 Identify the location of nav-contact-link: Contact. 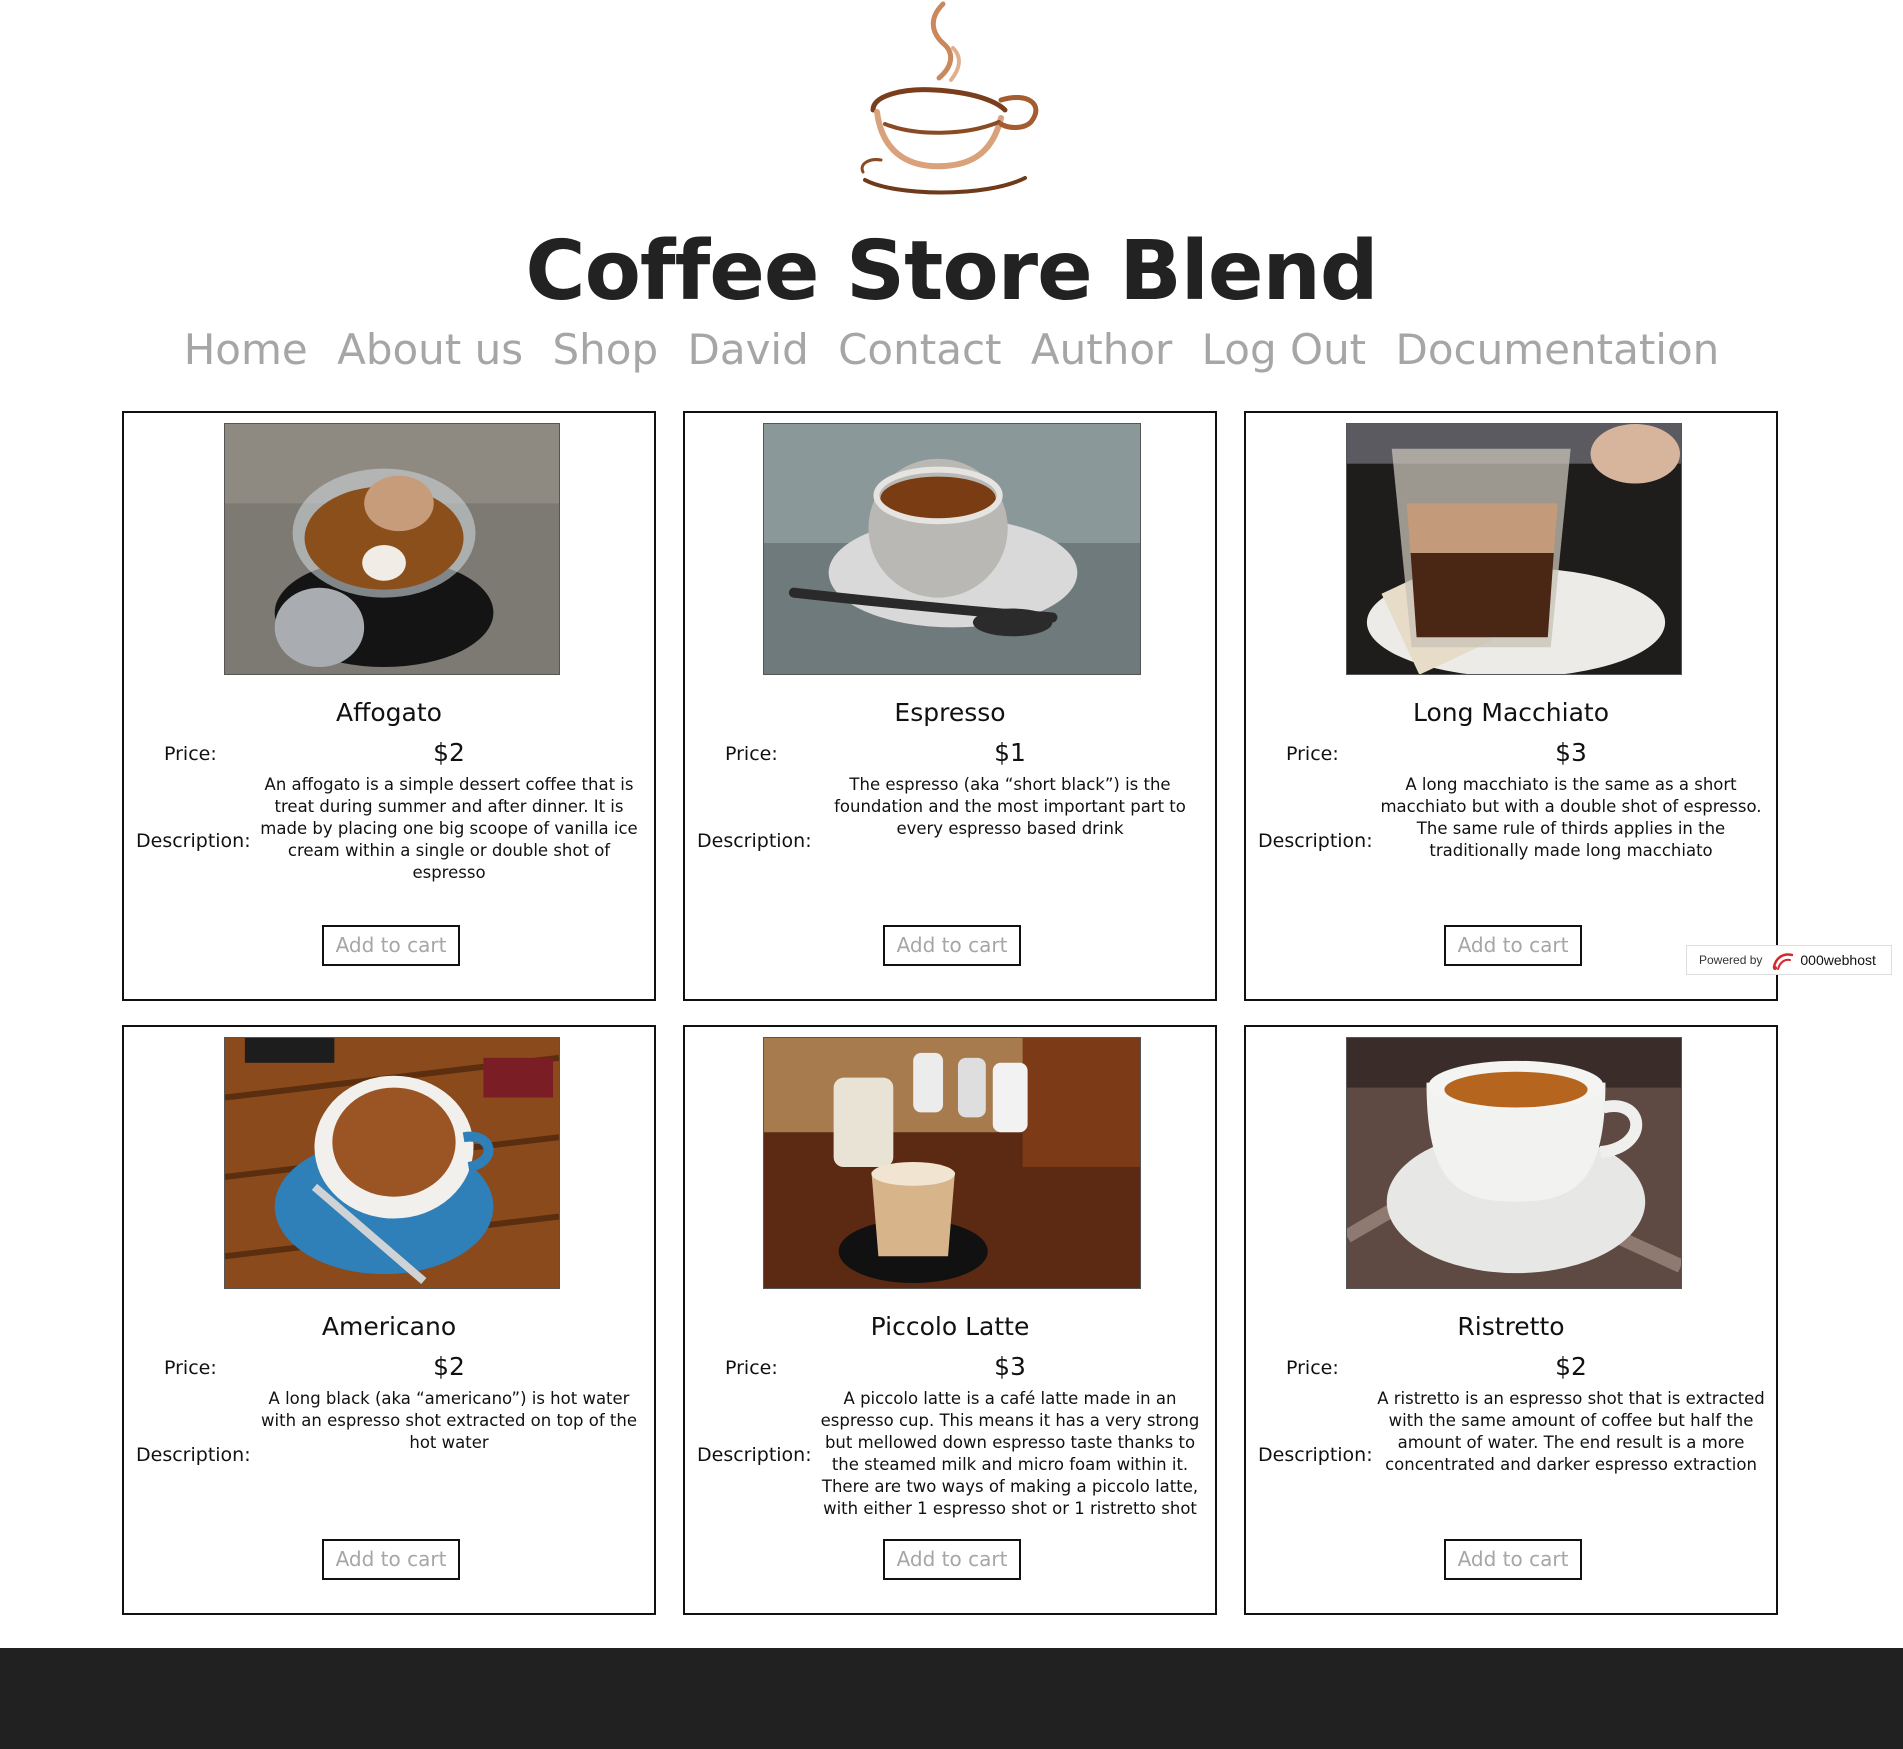
(919, 349).